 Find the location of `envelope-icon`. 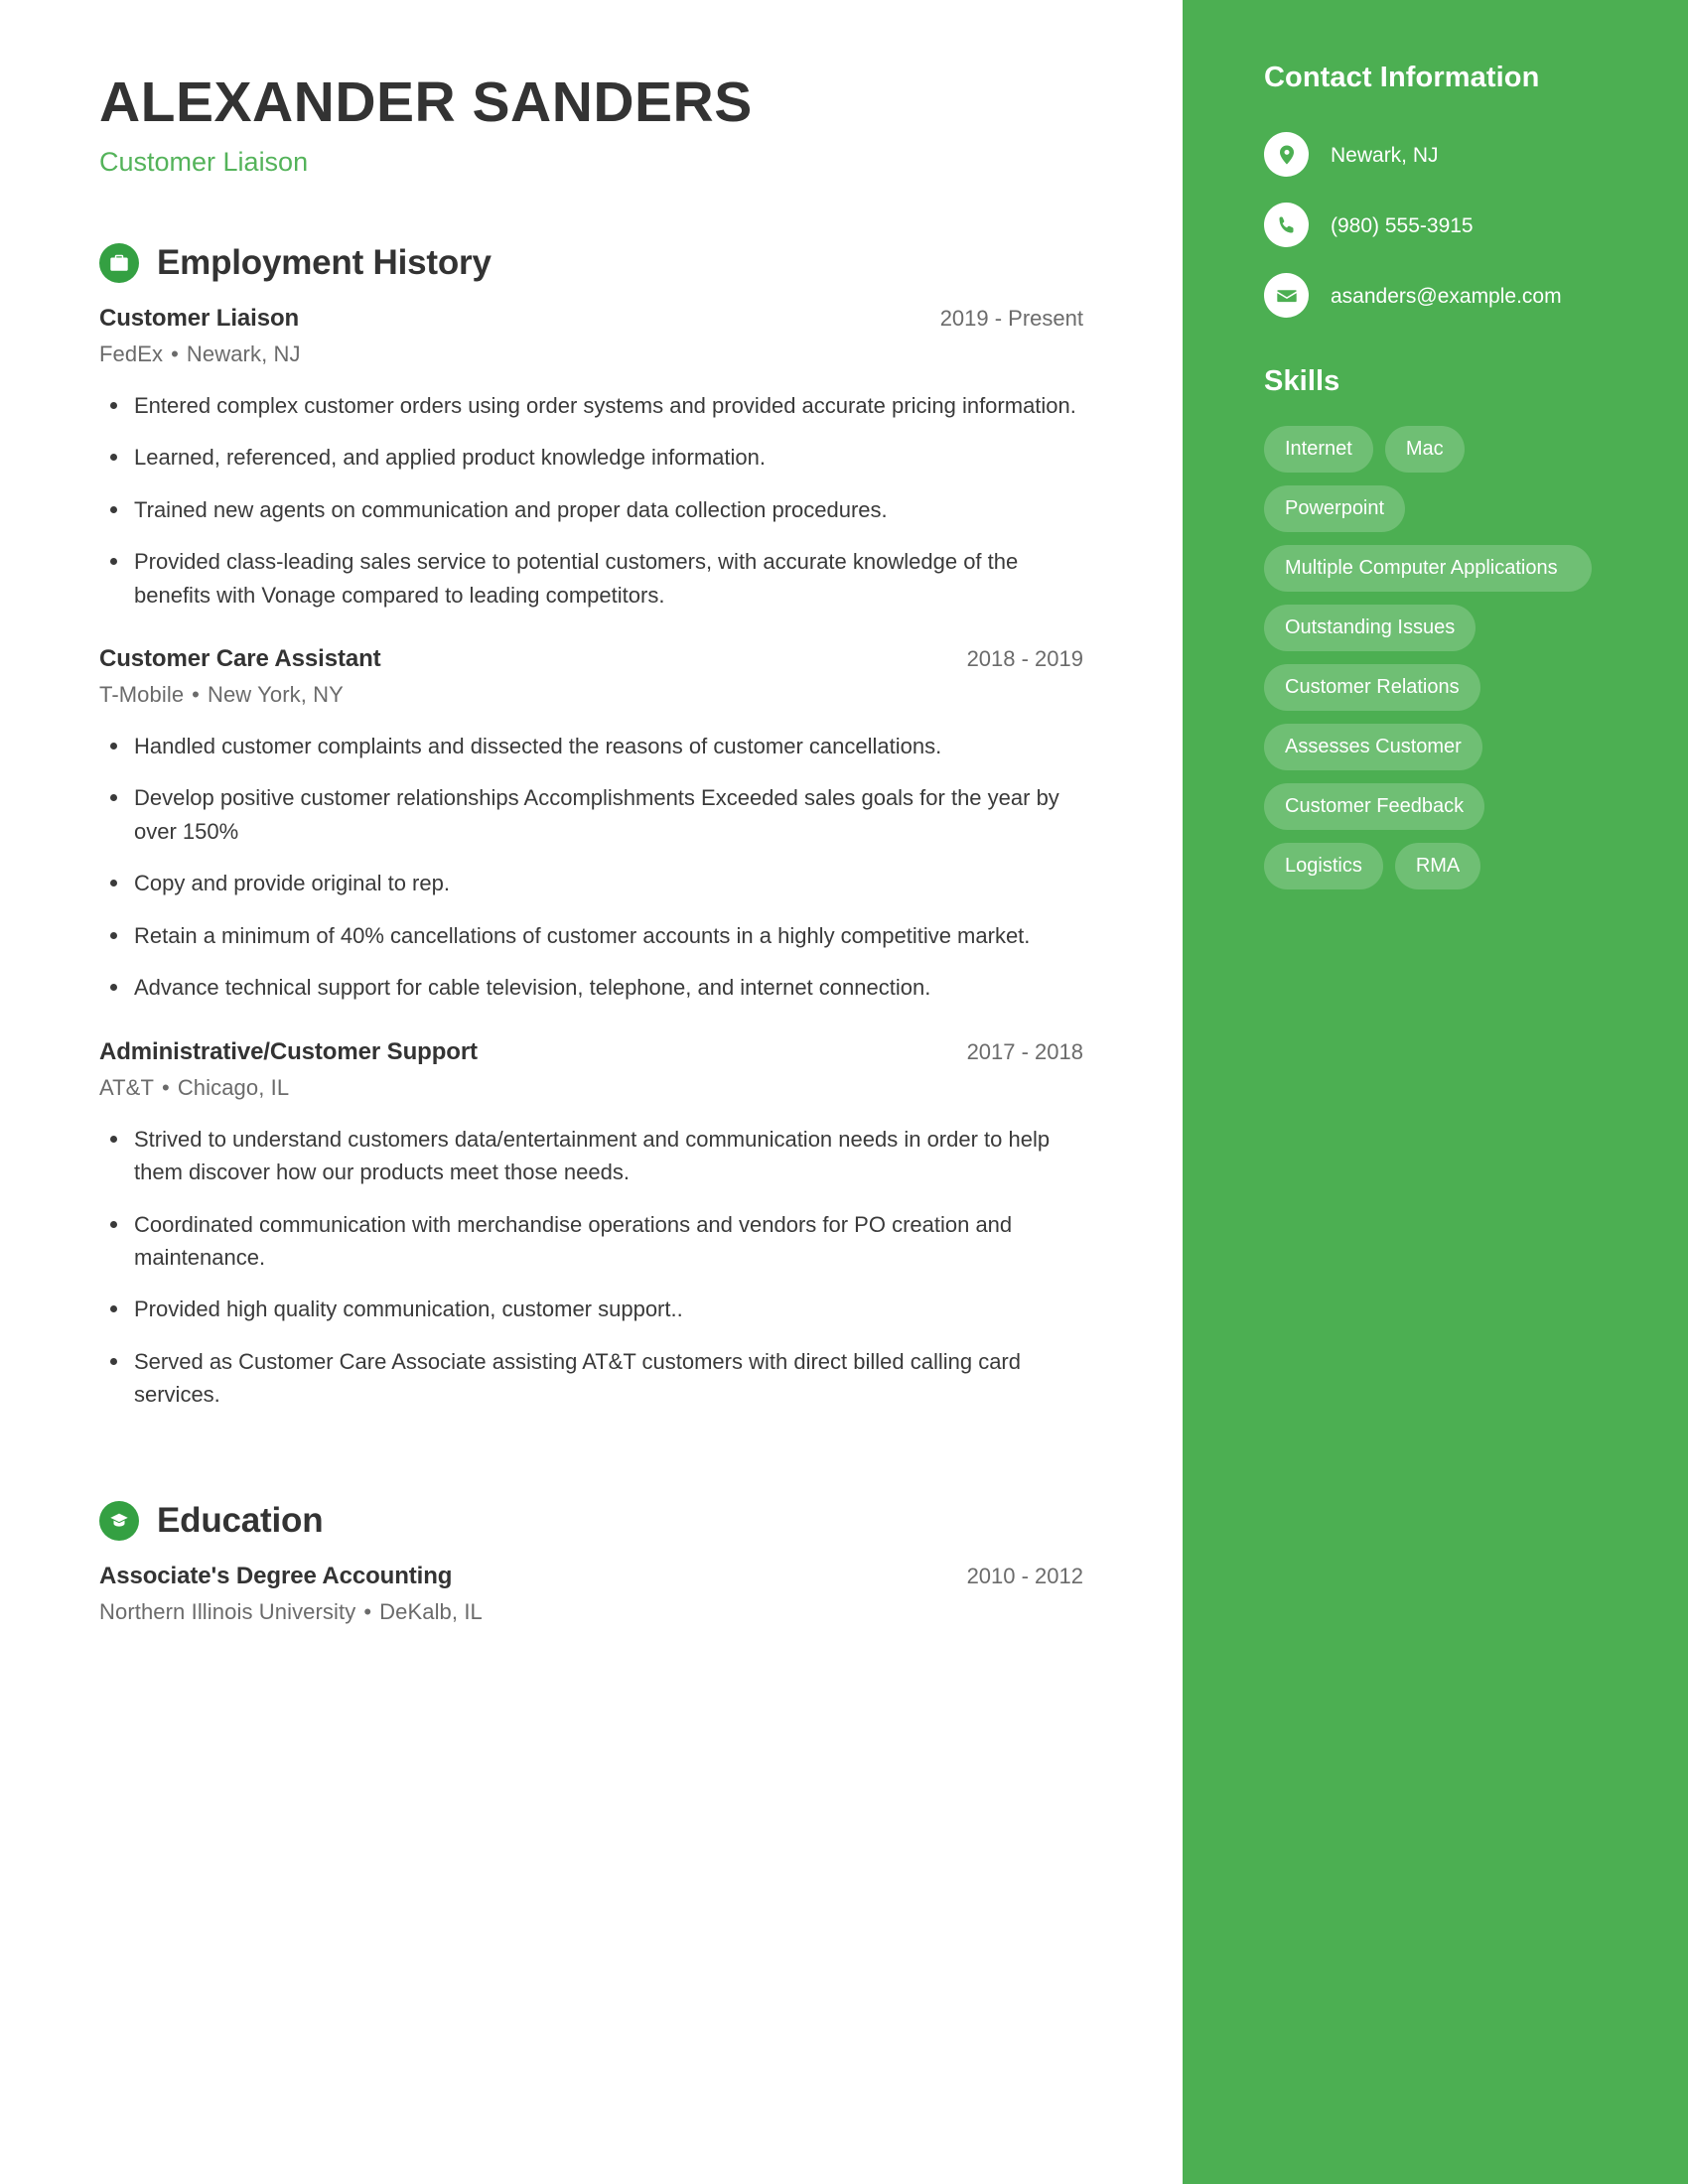

envelope-icon is located at coordinates (1286, 295).